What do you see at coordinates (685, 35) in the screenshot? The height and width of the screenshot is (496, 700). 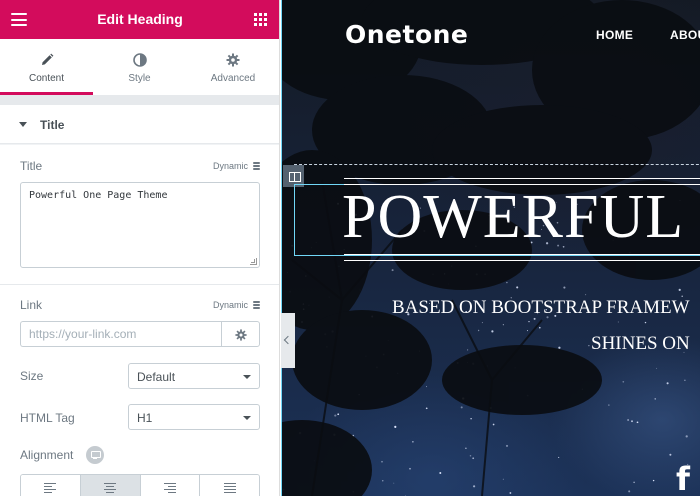 I see `nav-link-about: ABOU` at bounding box center [685, 35].